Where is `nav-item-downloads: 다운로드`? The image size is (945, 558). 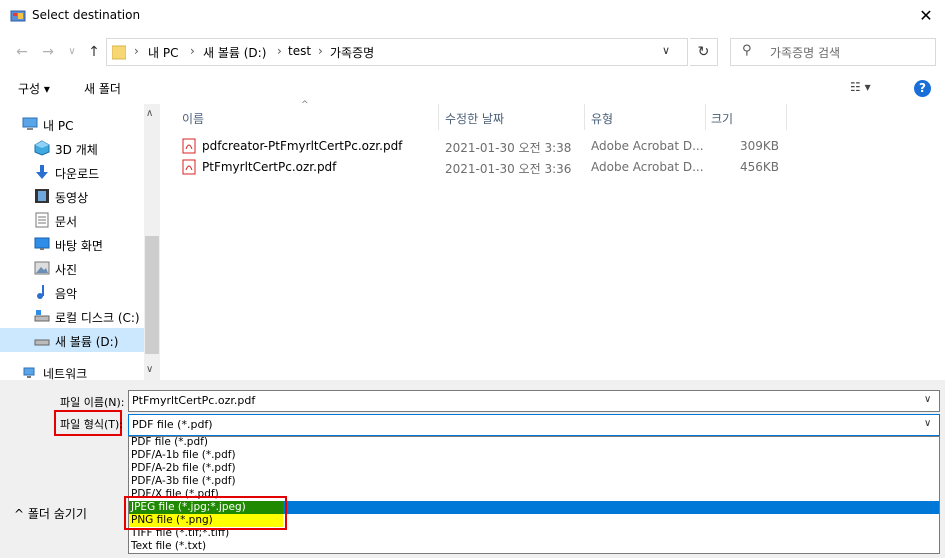 nav-item-downloads: 다운로드 is located at coordinates (72, 172).